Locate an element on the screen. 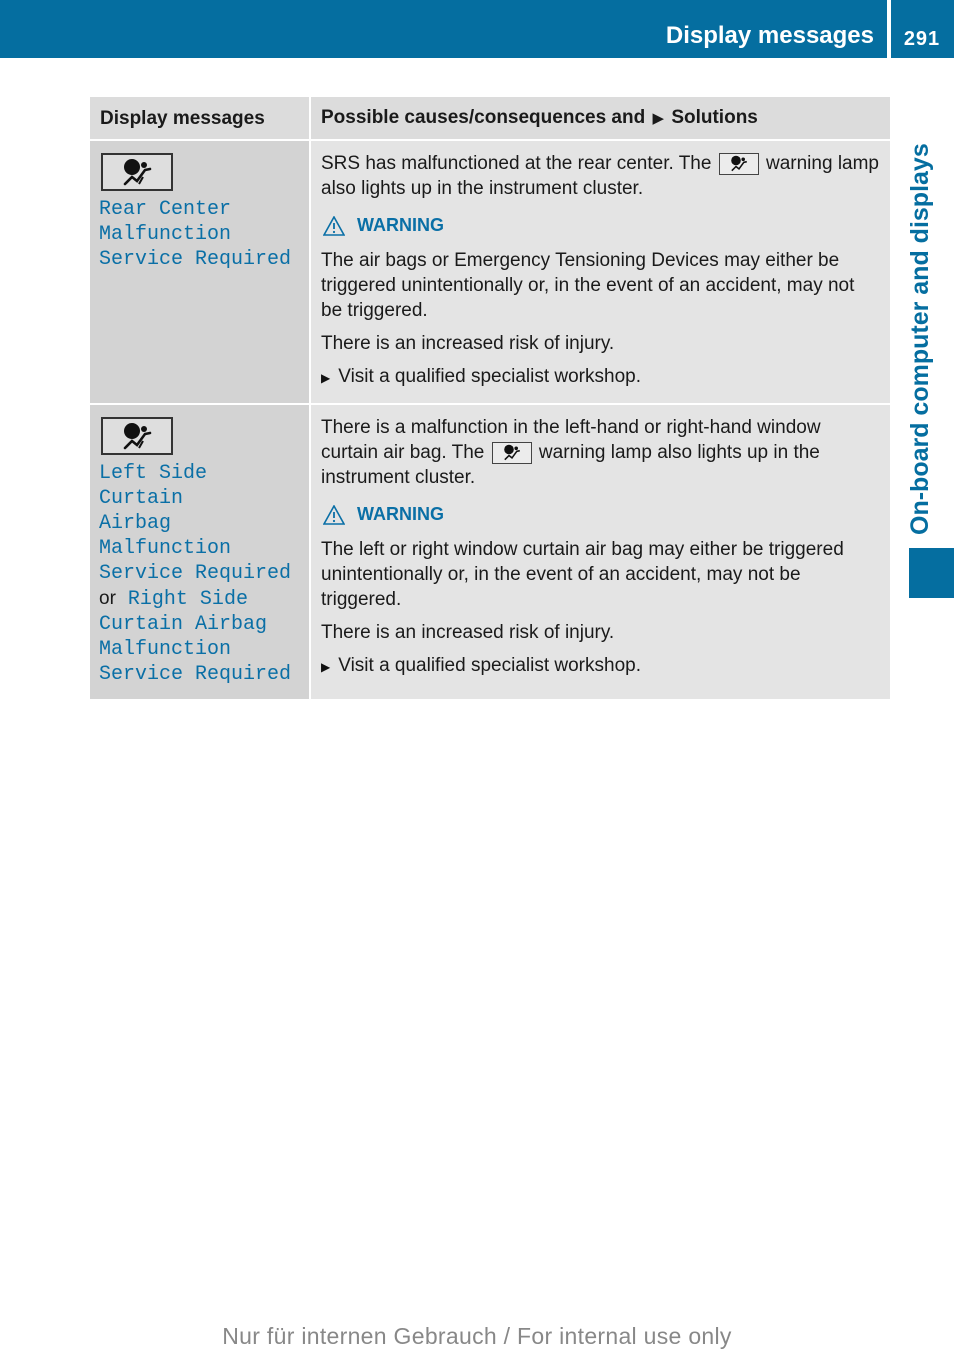 This screenshot has width=954, height=1354. display-message-cell: Rear Center Malfunction Service Required is located at coordinates (200, 272).